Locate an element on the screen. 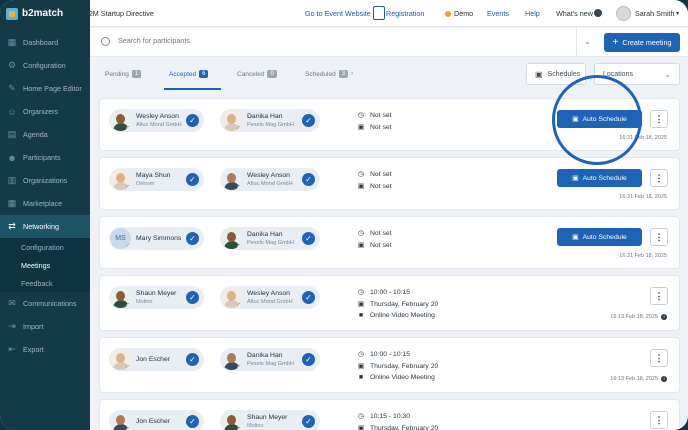 The image size is (688, 430). tab-accepted: Accepted 6 is located at coordinates (189, 74).